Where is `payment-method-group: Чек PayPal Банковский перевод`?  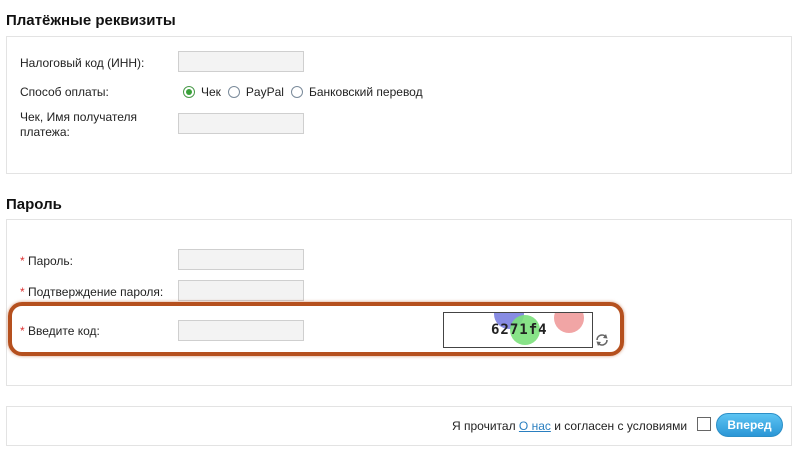 payment-method-group: Чек PayPal Банковский перевод is located at coordinates (306, 92).